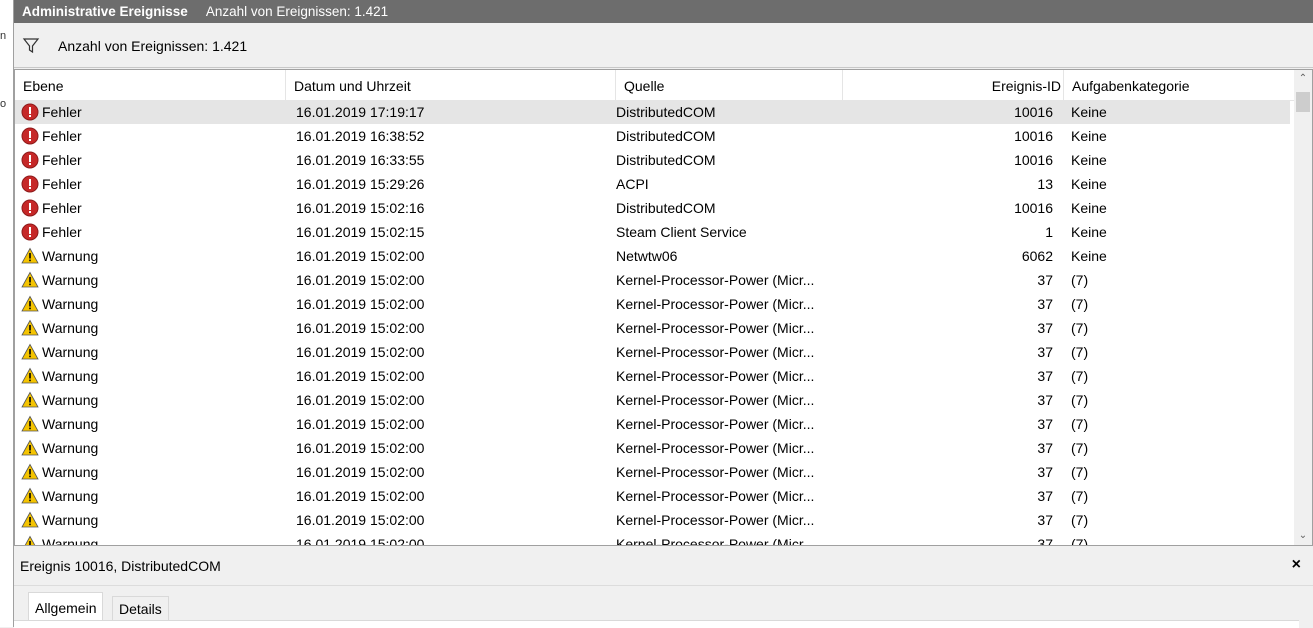 Image resolution: width=1313 pixels, height=628 pixels. Describe the element at coordinates (1303, 79) in the screenshot. I see `scroll-up-icon: ⌃` at that location.